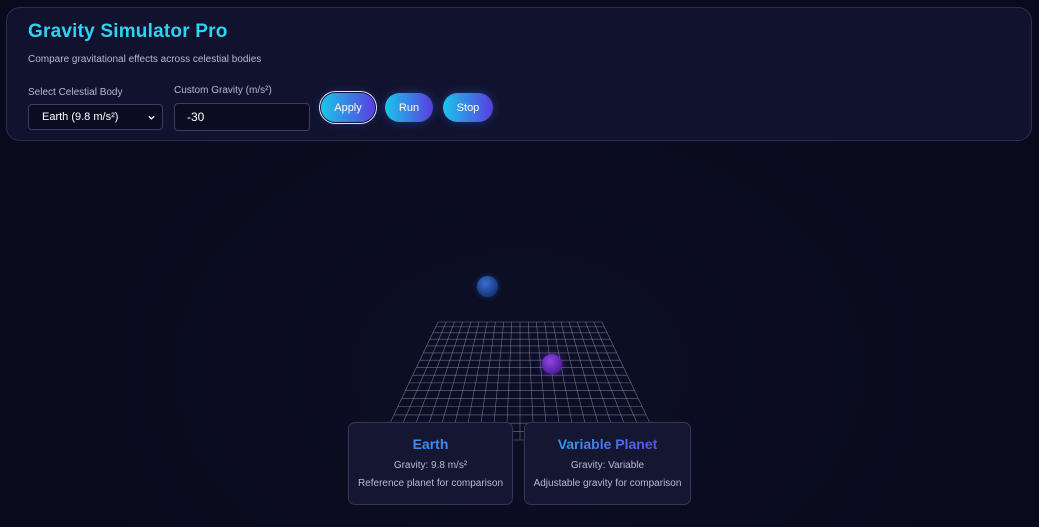 This screenshot has width=1039, height=527. I want to click on card-gravity: Gravity: 9.8 m/s², so click(430, 465).